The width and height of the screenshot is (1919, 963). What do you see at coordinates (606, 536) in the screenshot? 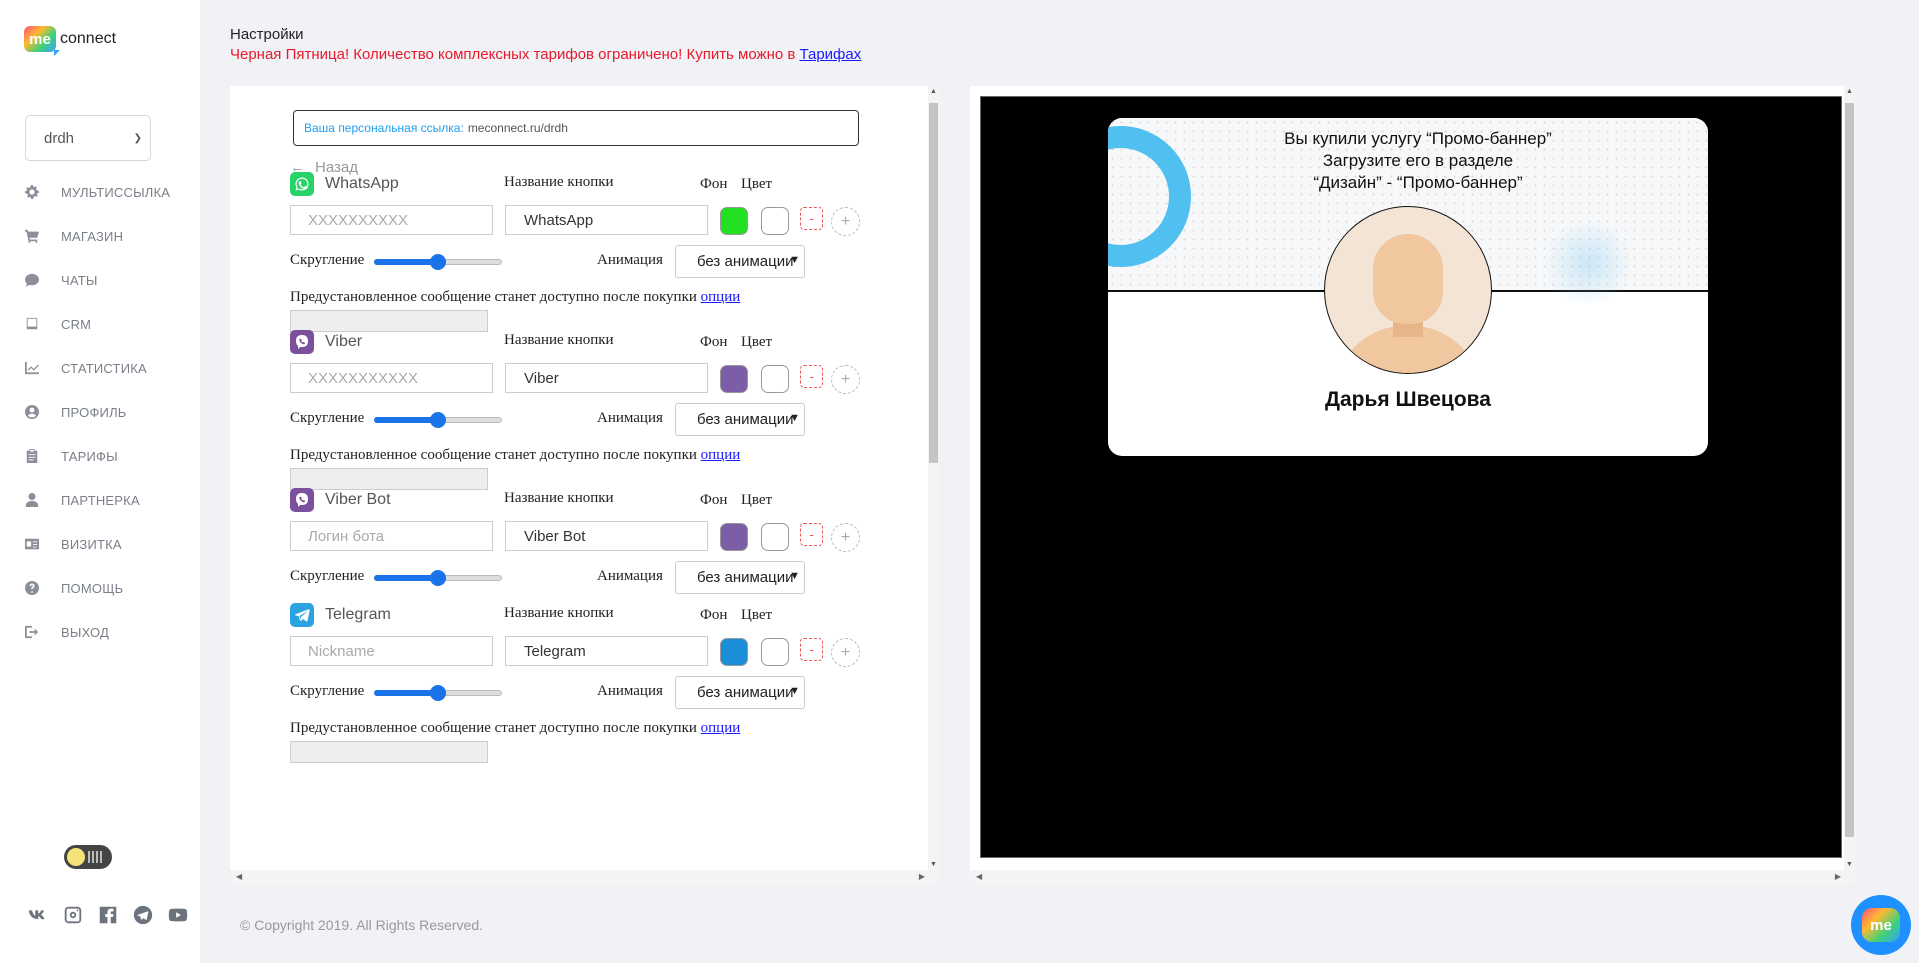
I see `button-name-input: Viber Bot` at bounding box center [606, 536].